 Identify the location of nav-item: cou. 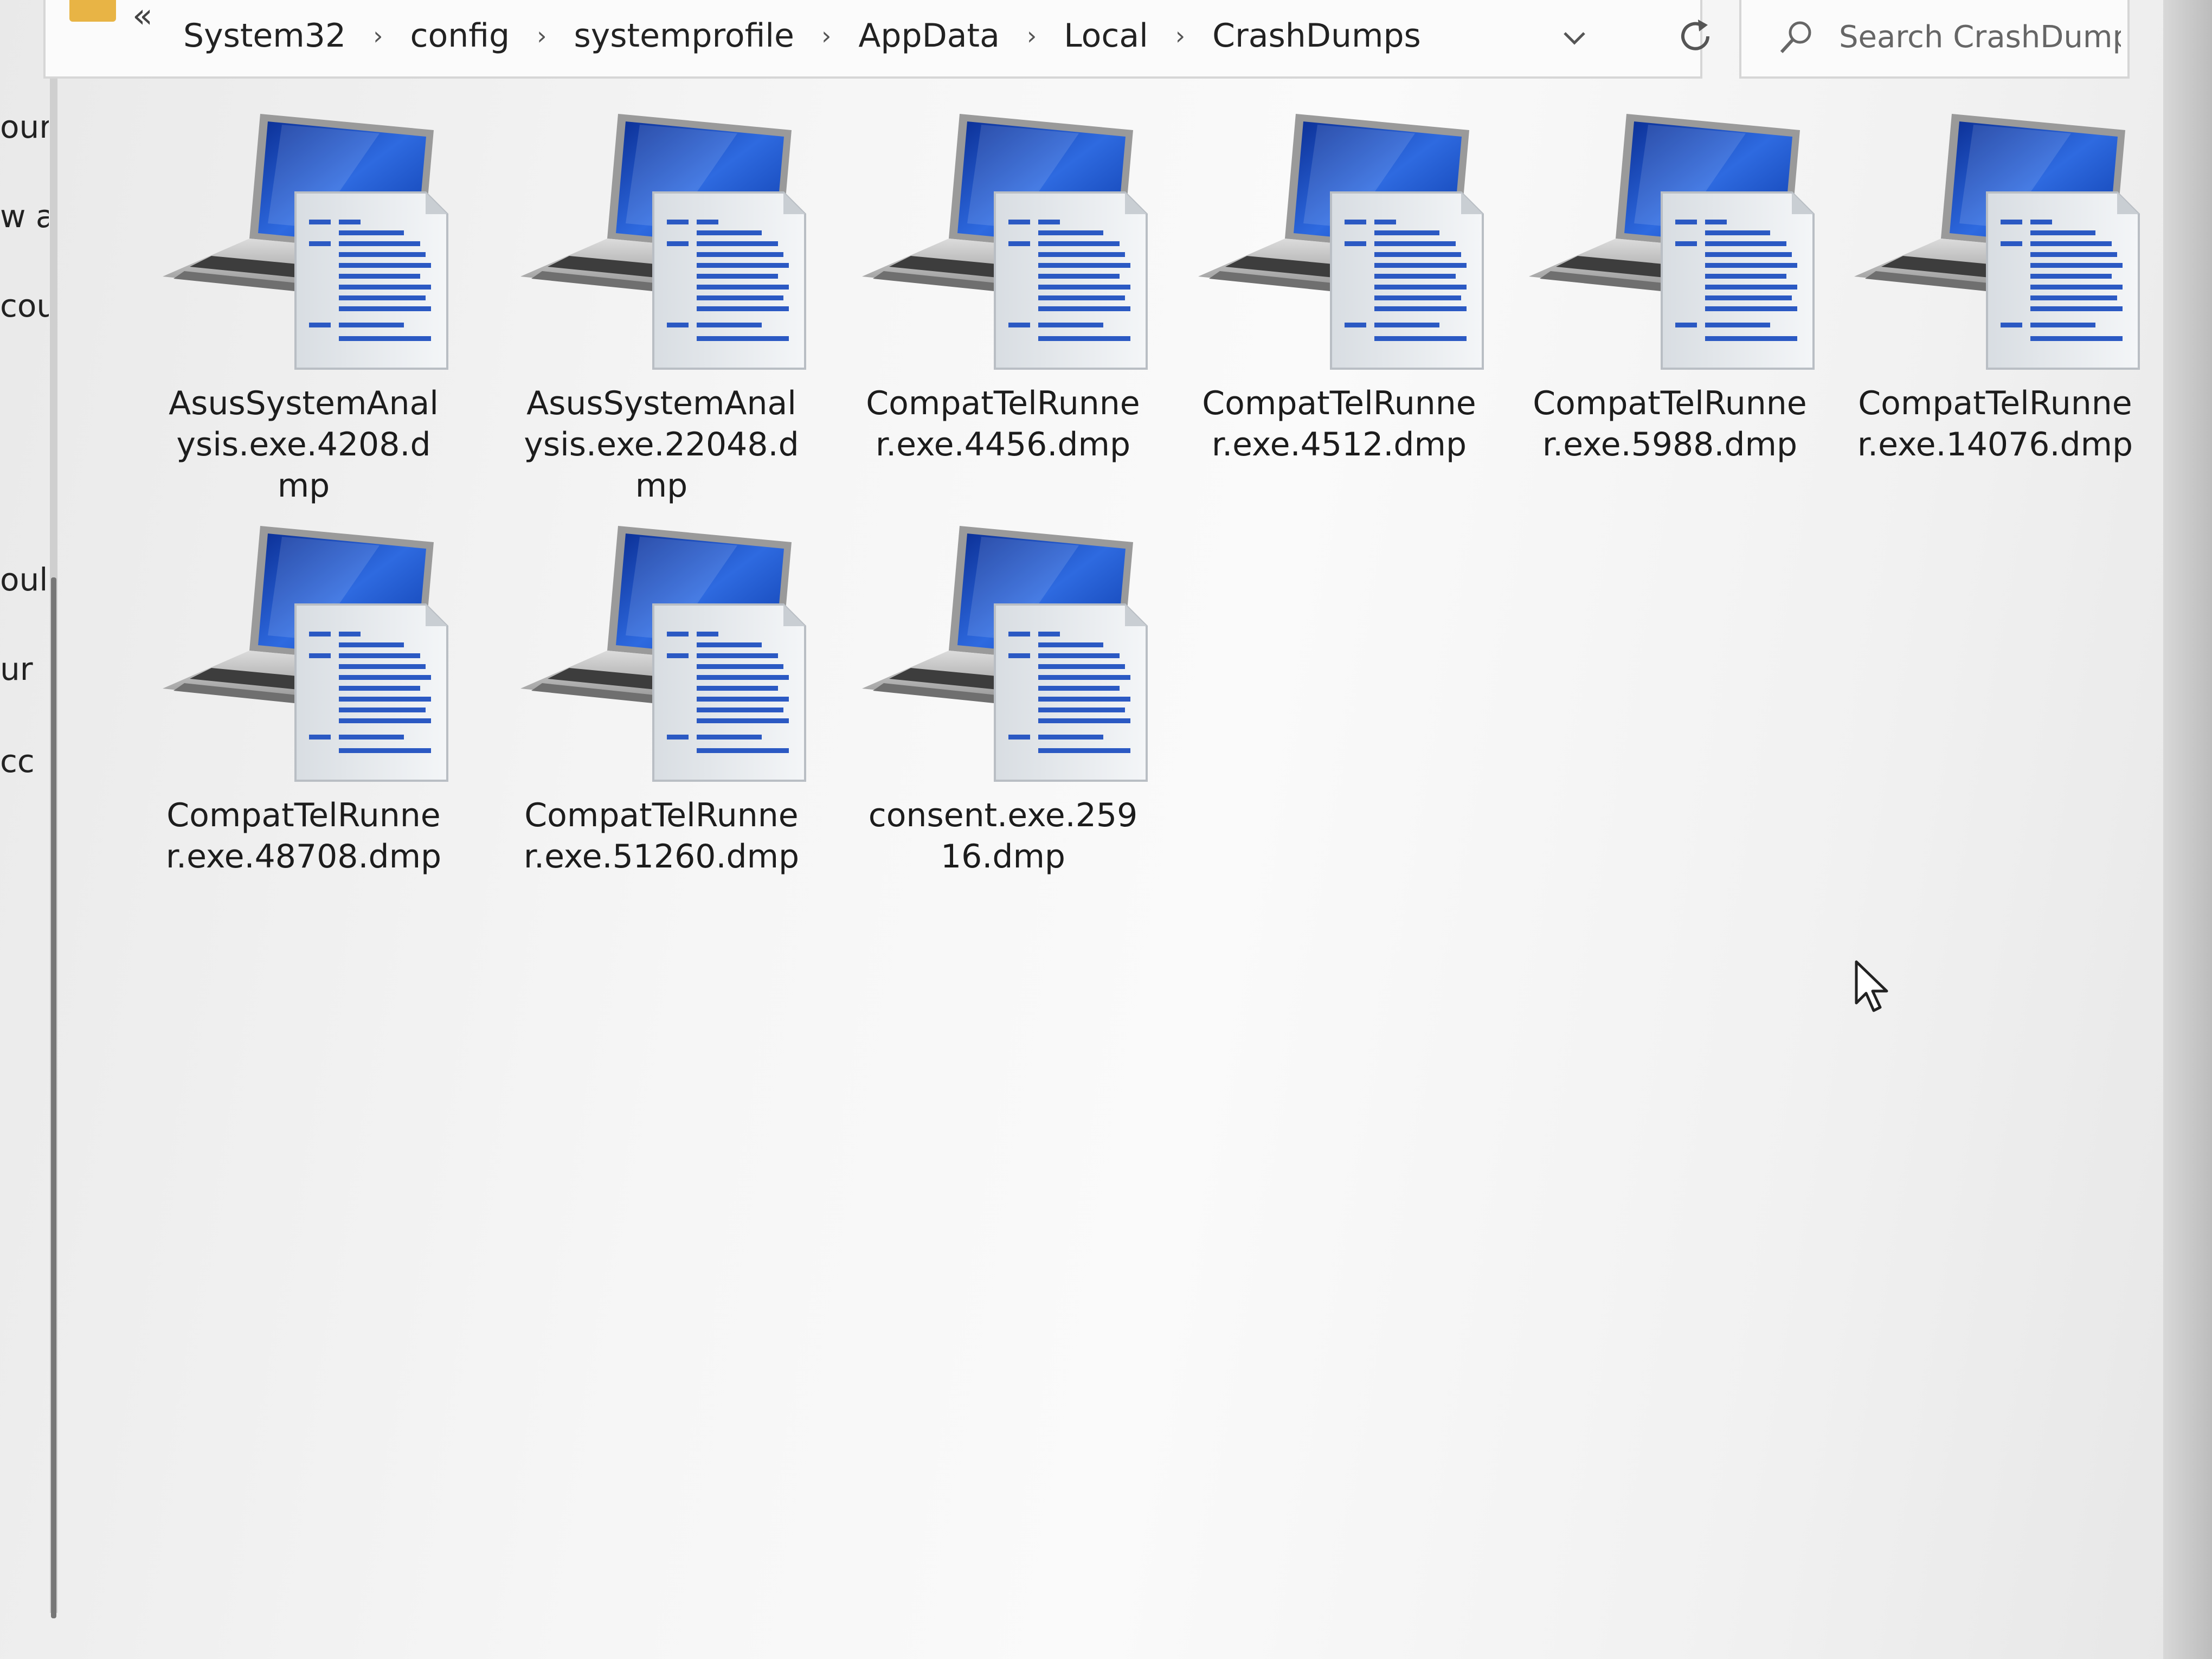
(24, 305).